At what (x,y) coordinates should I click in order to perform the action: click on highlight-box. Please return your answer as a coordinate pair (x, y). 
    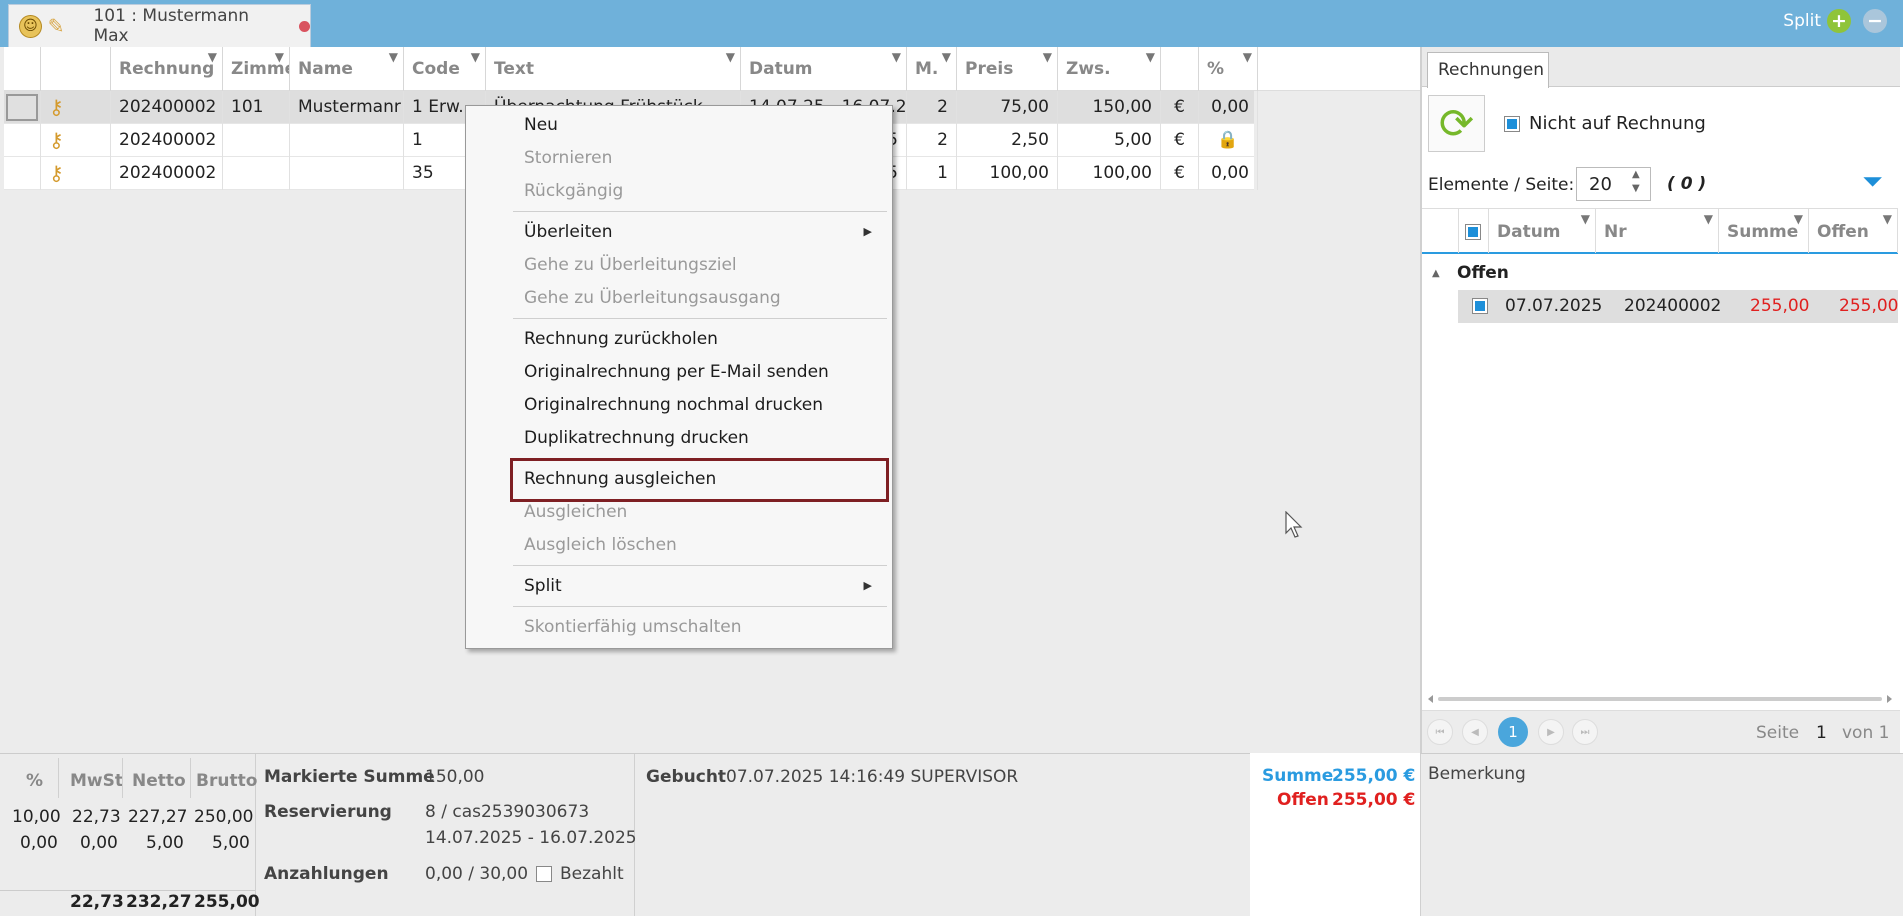
    Looking at the image, I should click on (699, 480).